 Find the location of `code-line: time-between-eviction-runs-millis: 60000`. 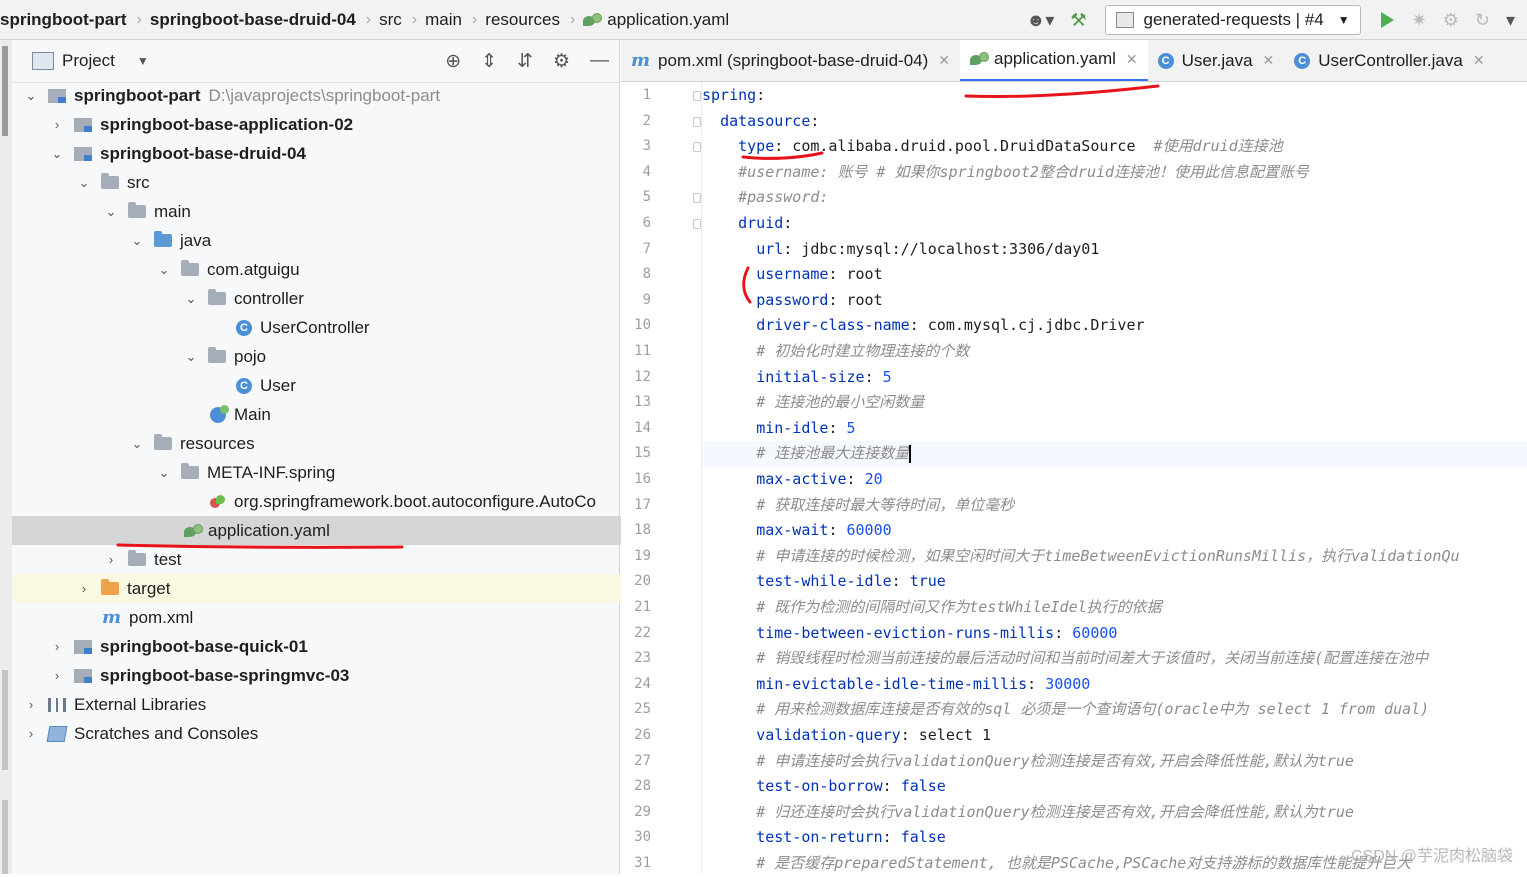

code-line: time-between-eviction-runs-millis: 60000 is located at coordinates (1114, 634).